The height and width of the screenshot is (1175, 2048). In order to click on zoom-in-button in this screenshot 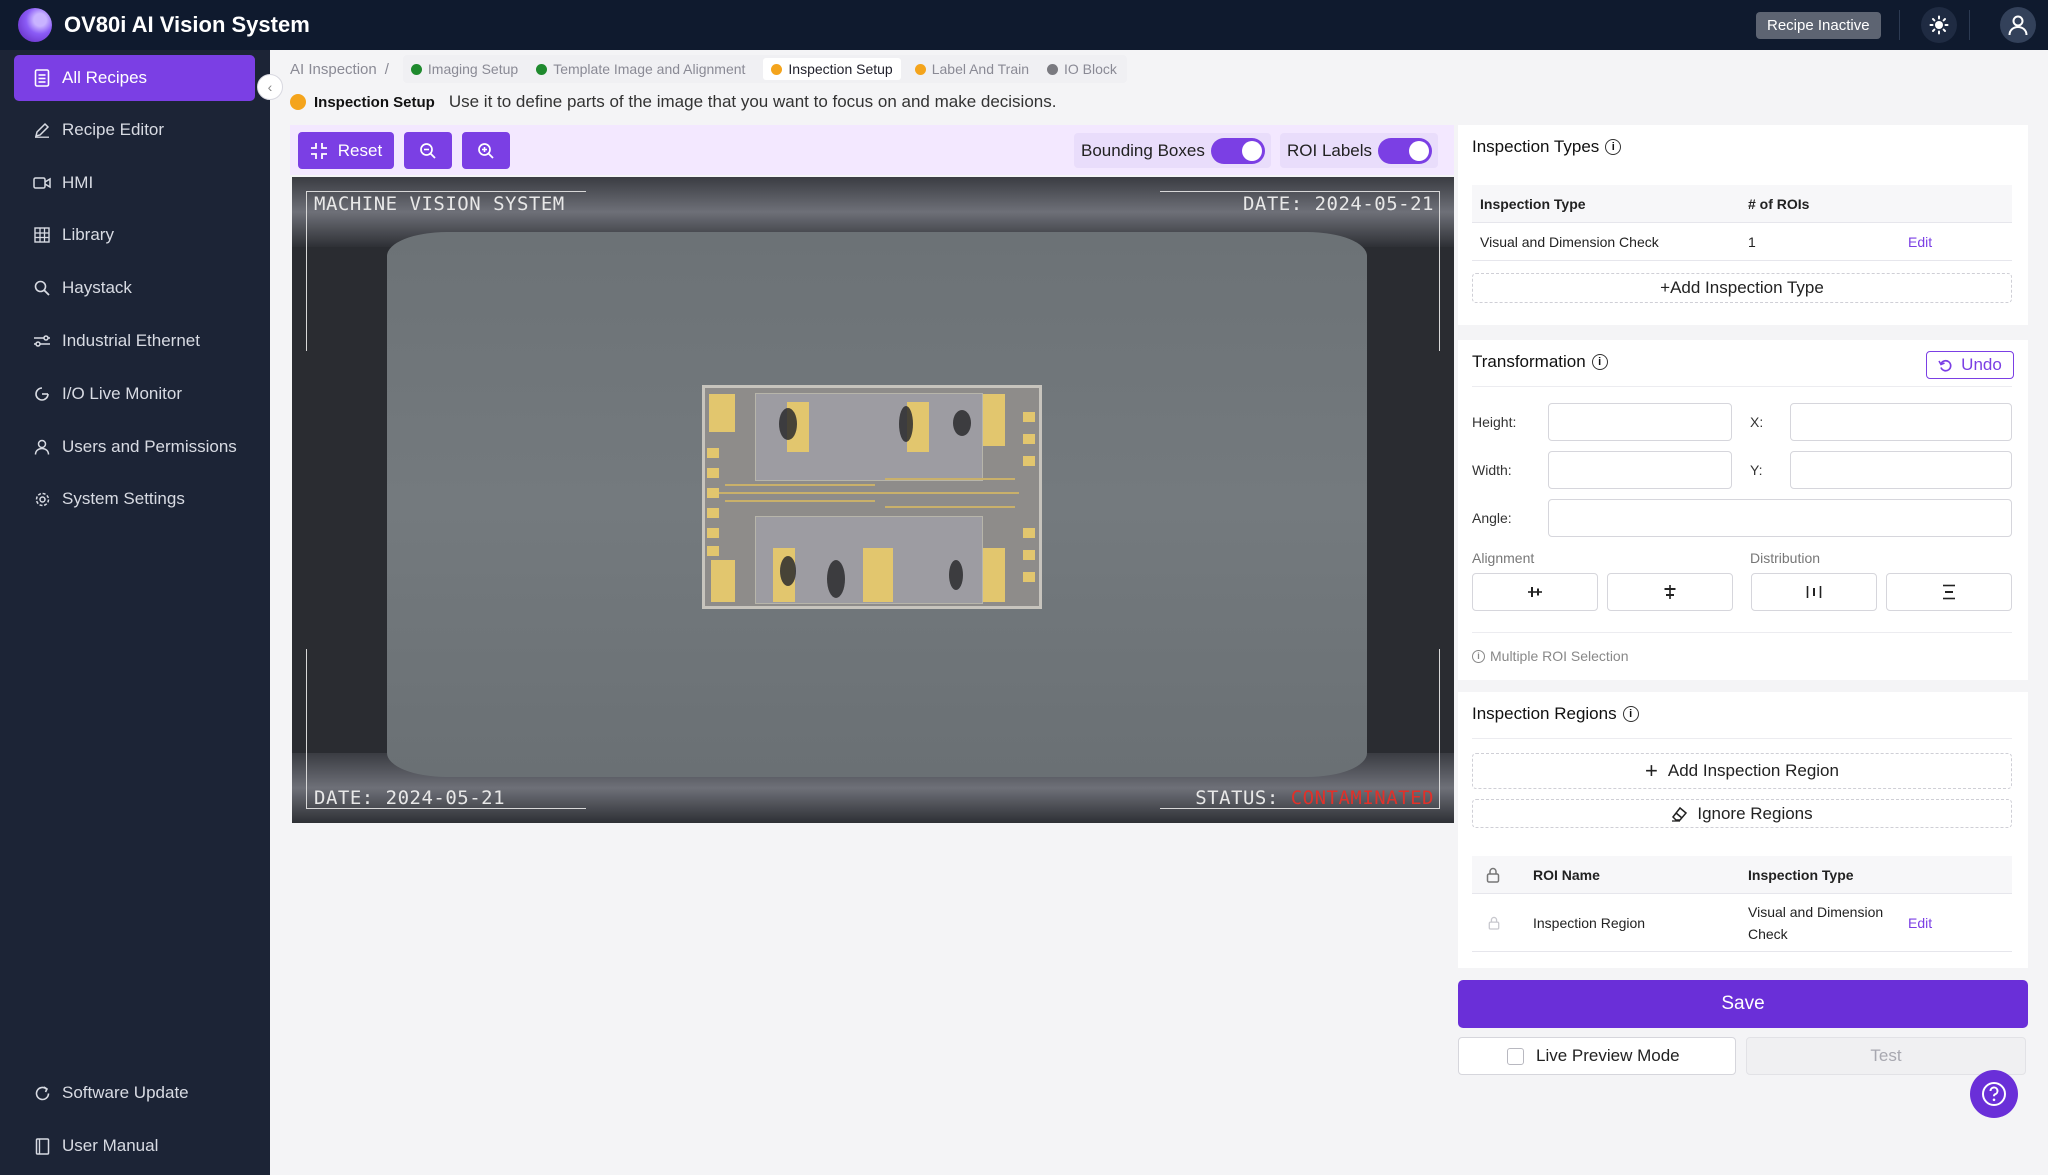, I will do `click(486, 150)`.